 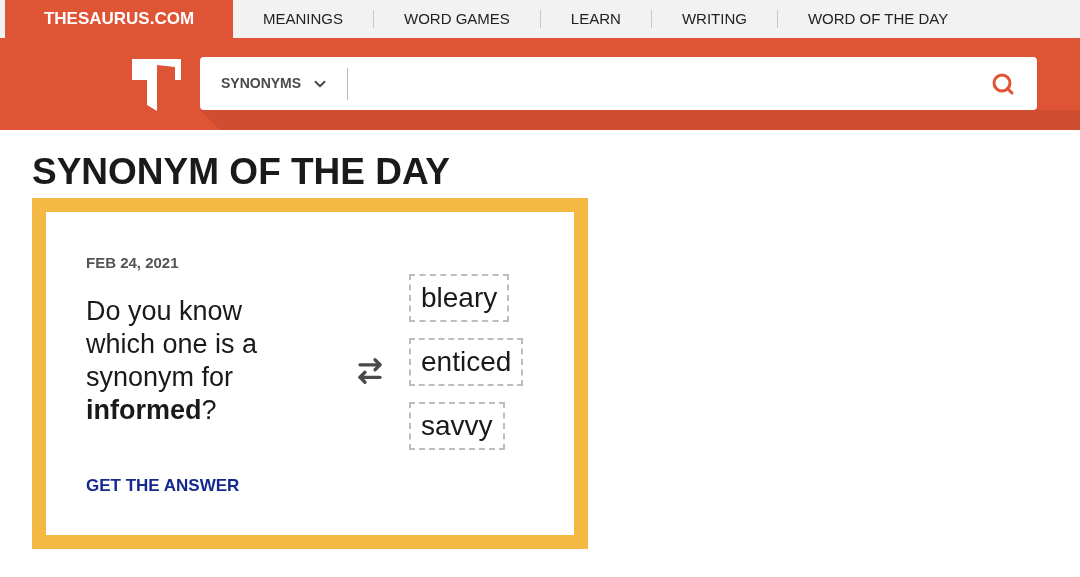 I want to click on page-heading: SYNONYM OF THE DAY, so click(x=242, y=172).